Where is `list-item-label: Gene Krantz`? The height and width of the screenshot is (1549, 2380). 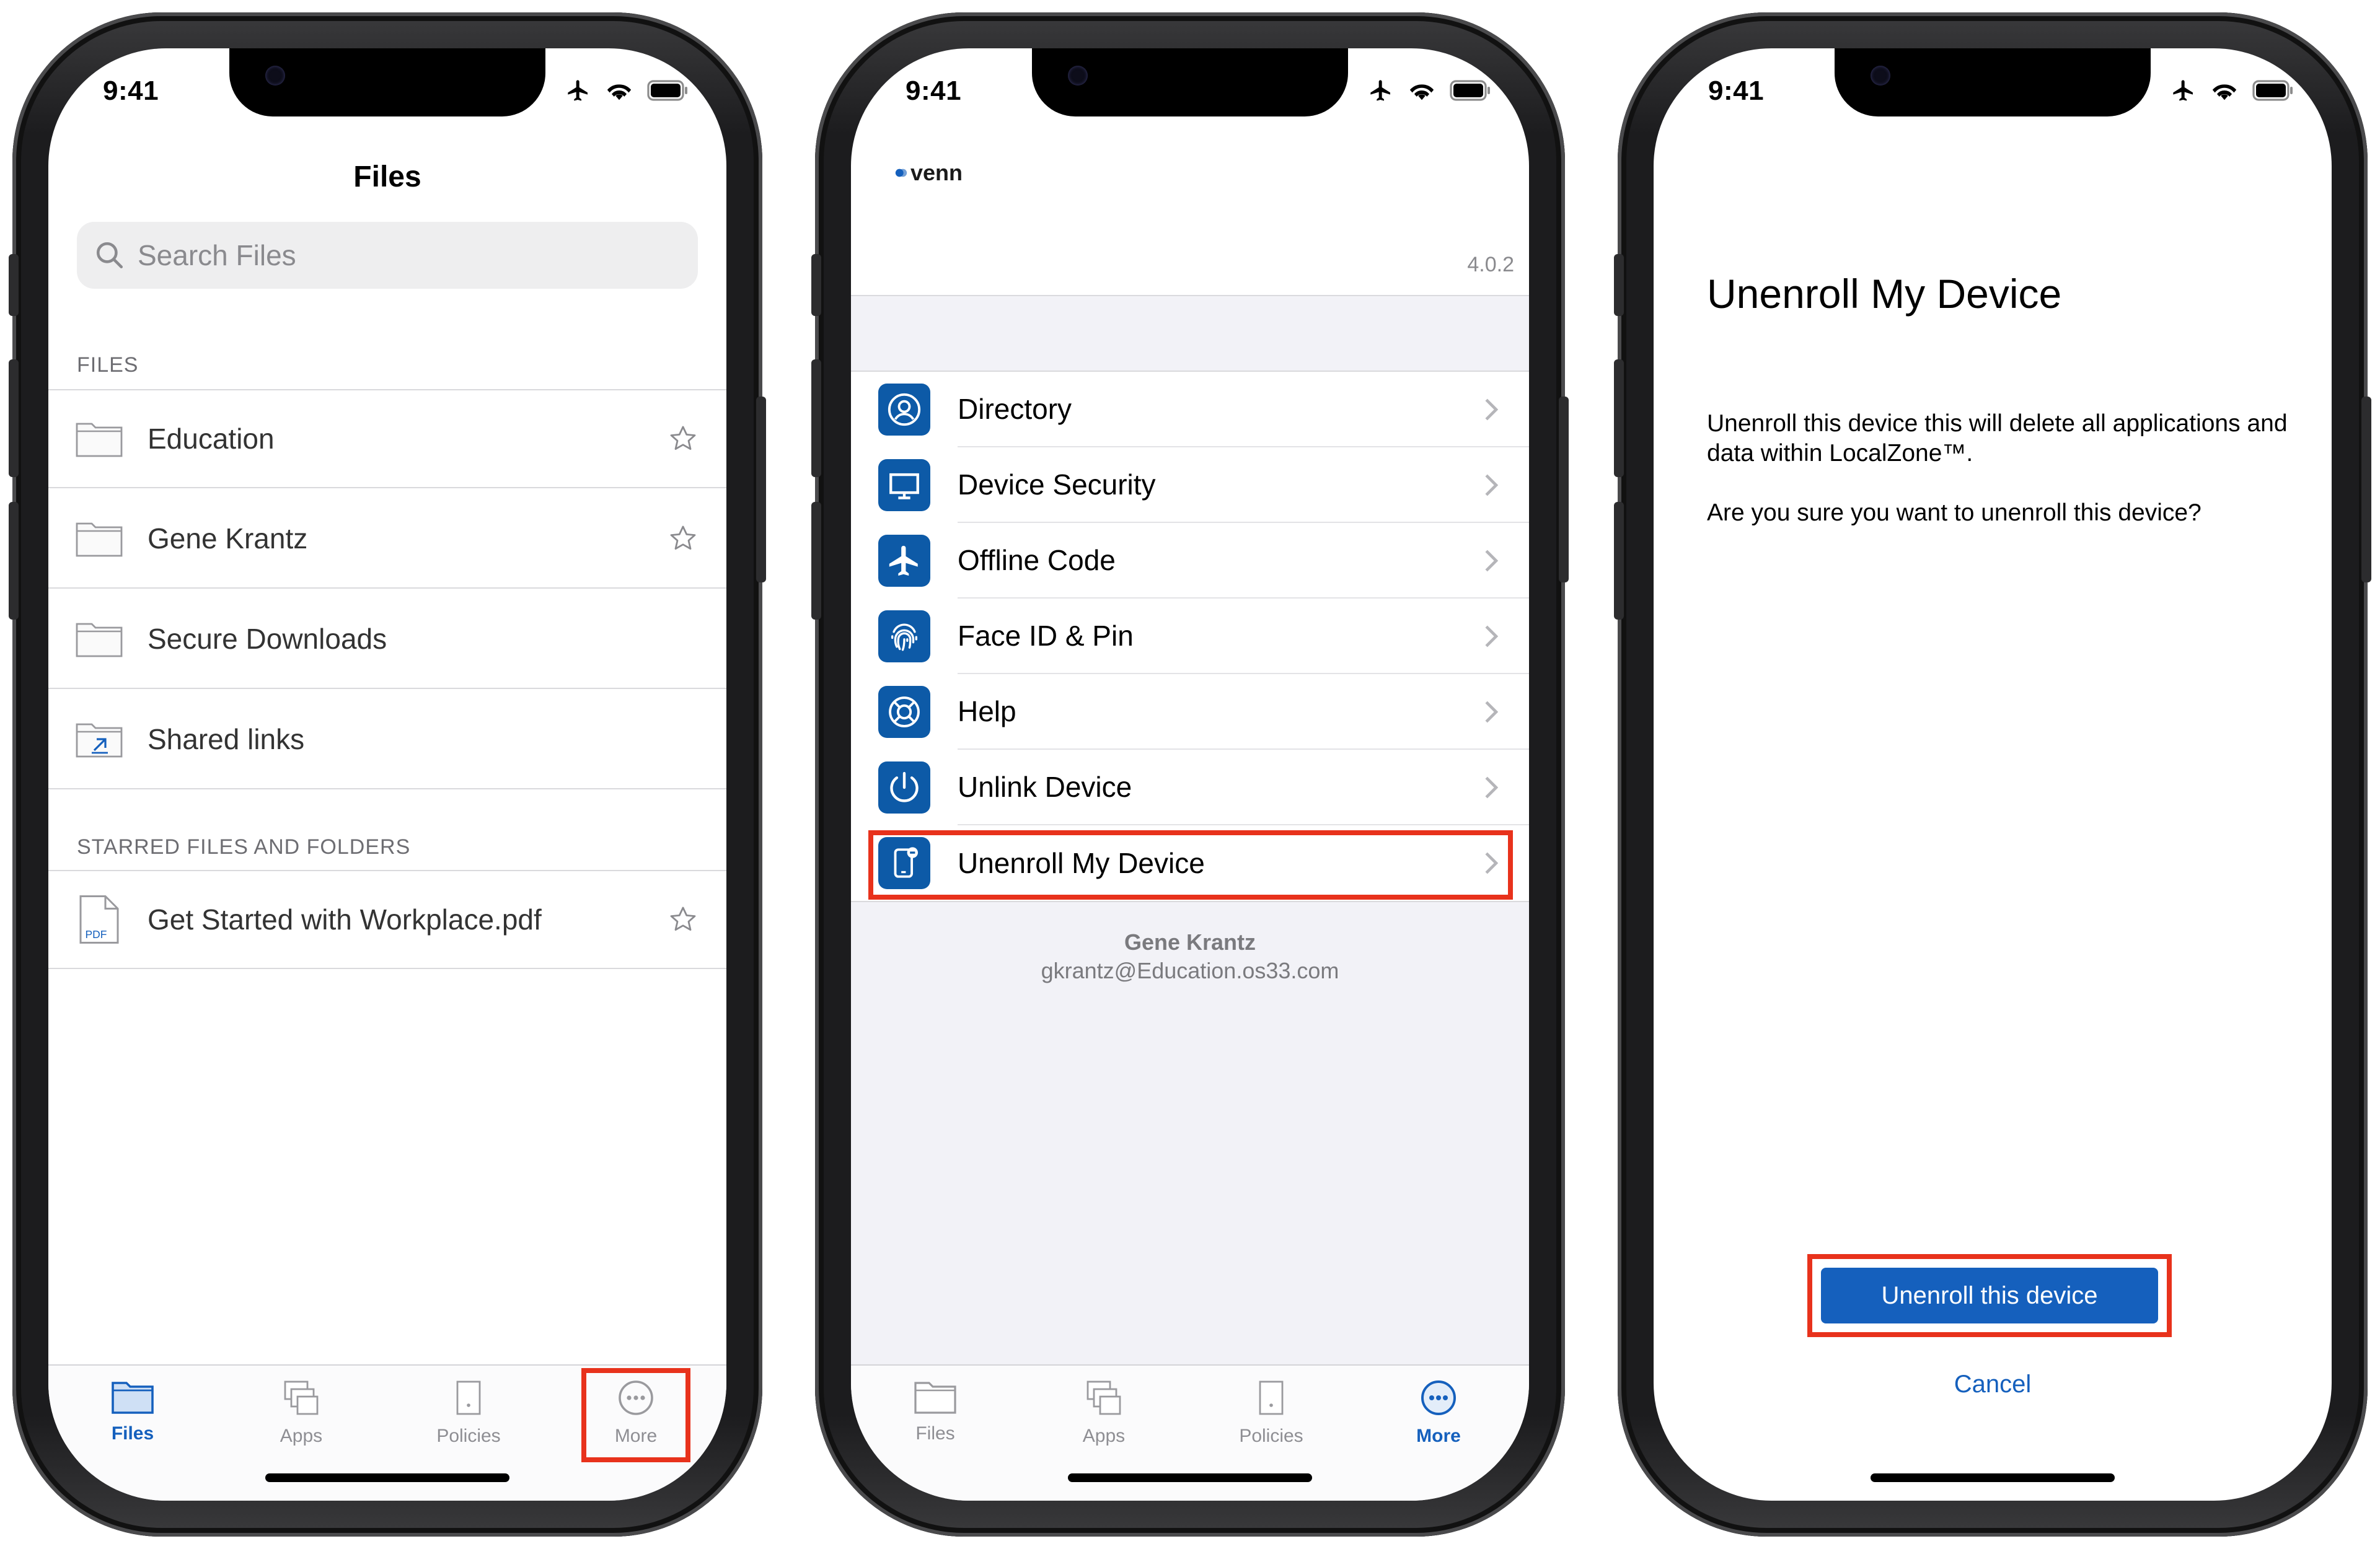
list-item-label: Gene Krantz is located at coordinates (228, 538).